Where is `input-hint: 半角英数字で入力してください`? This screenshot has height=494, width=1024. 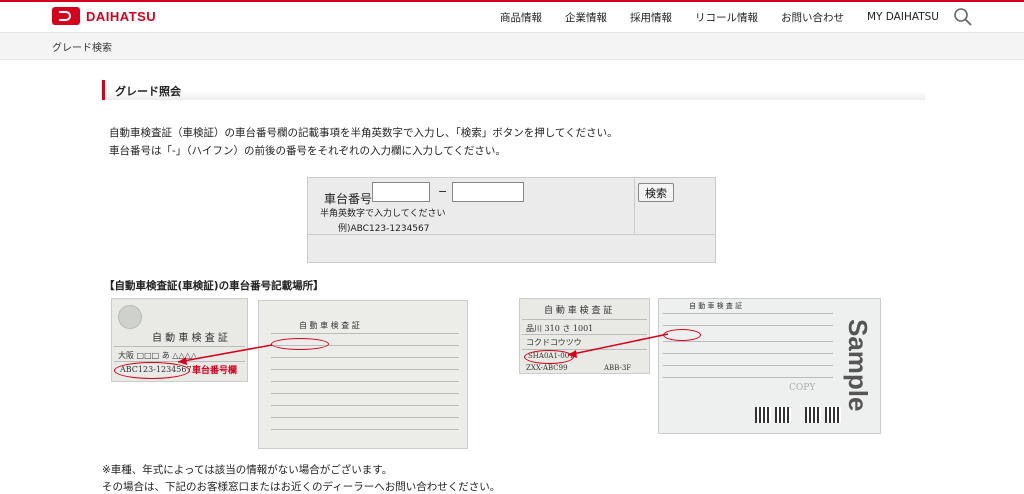
input-hint: 半角英数字で入力してください is located at coordinates (383, 214).